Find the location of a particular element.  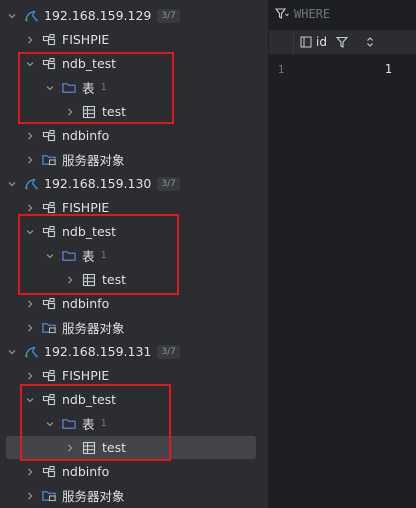

host-label: 192.168.159.129 is located at coordinates (98, 15).